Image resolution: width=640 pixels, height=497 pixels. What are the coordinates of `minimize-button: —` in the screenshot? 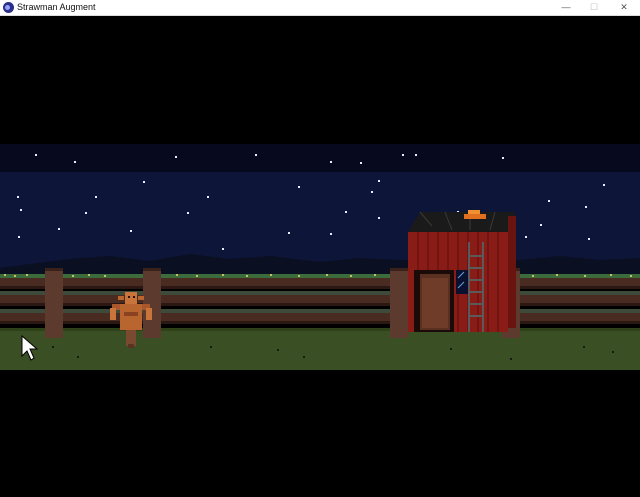 It's located at (566, 7).